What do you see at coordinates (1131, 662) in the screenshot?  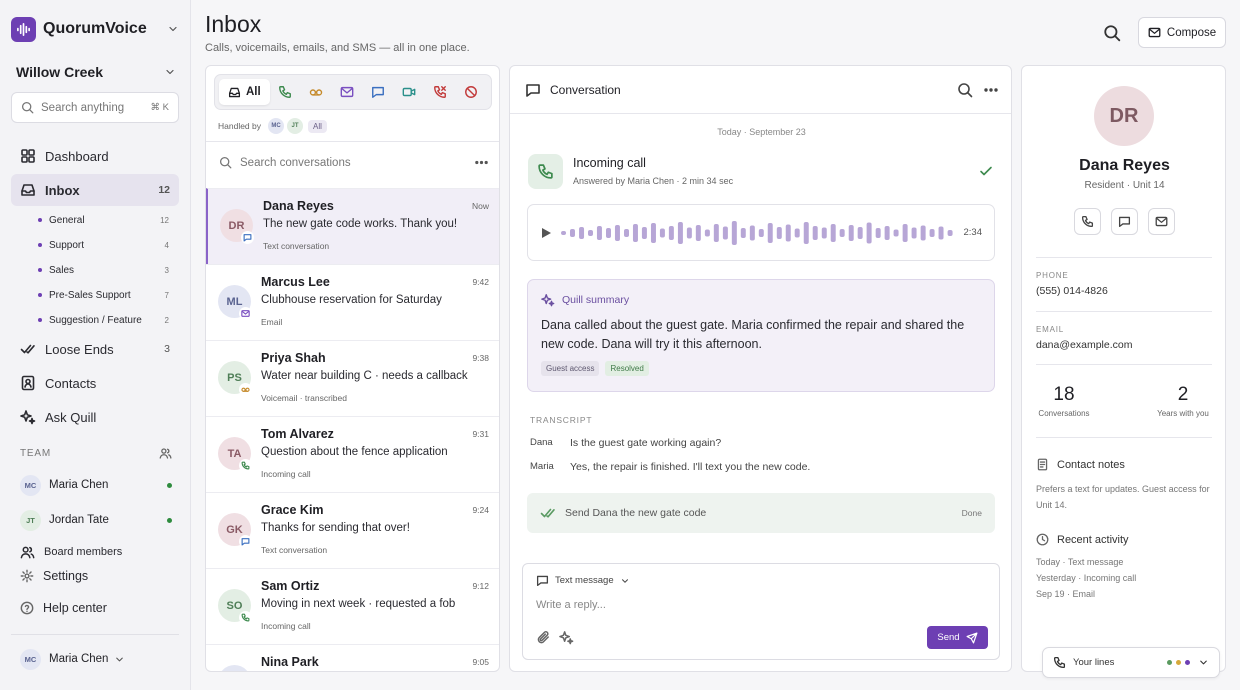 I see `your-lines-button: Your lines` at bounding box center [1131, 662].